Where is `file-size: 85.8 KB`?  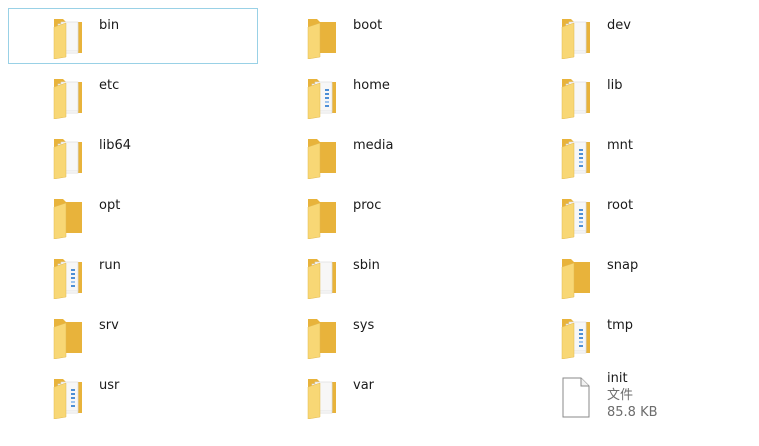
file-size: 85.8 KB is located at coordinates (632, 412).